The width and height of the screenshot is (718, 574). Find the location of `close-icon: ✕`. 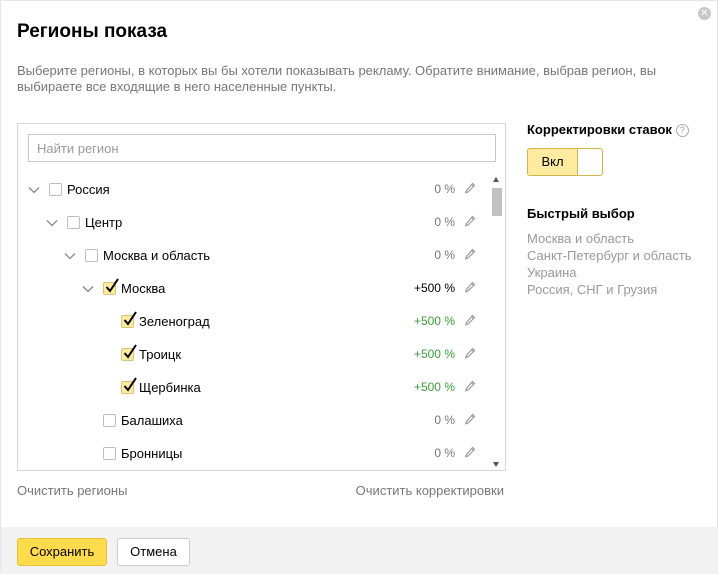

close-icon: ✕ is located at coordinates (704, 13).